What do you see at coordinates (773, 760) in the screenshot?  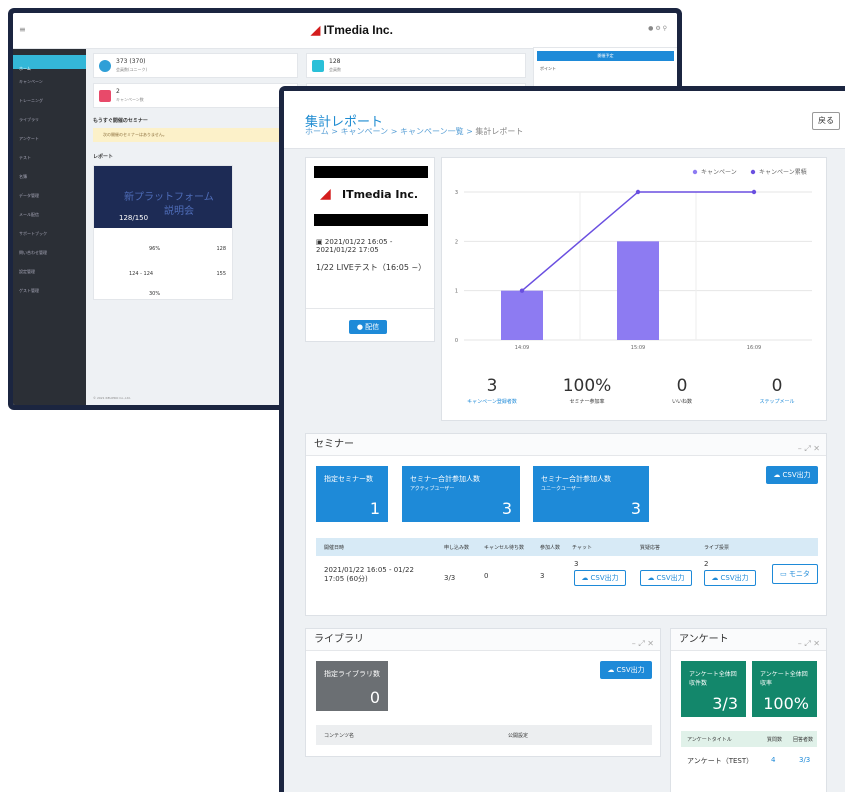 I see `survey-row-questions: 4` at bounding box center [773, 760].